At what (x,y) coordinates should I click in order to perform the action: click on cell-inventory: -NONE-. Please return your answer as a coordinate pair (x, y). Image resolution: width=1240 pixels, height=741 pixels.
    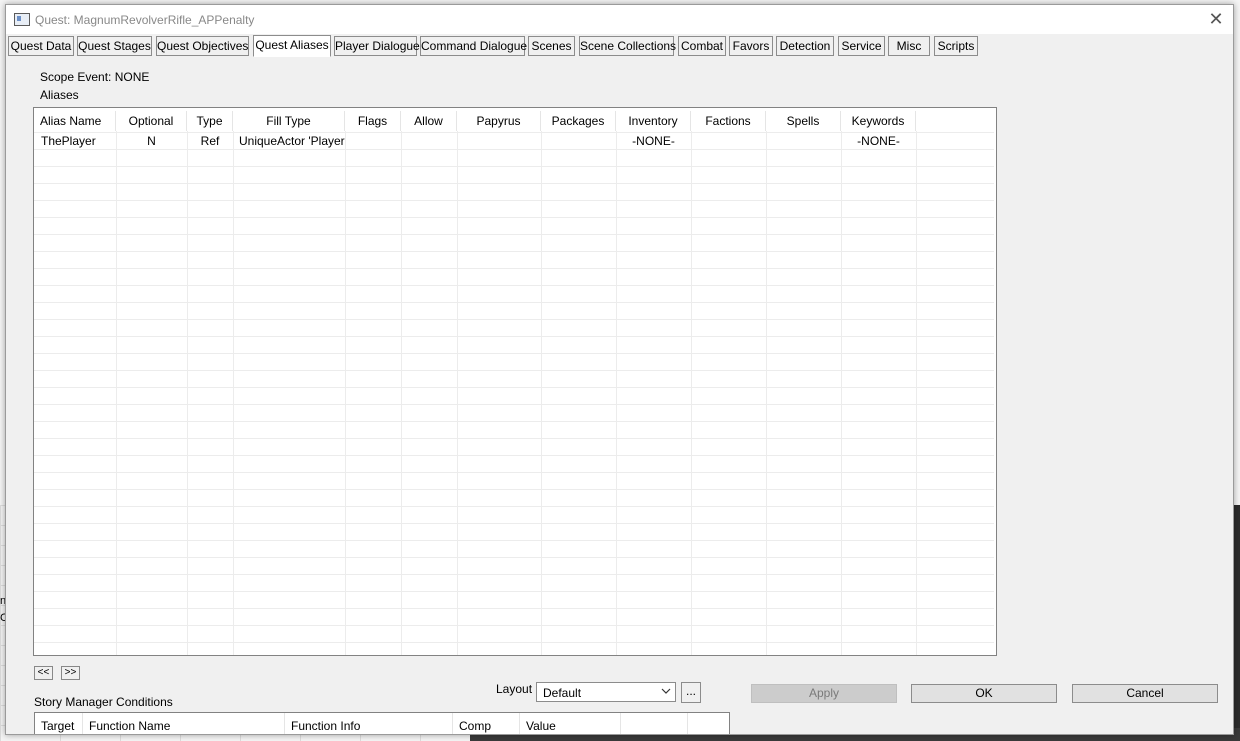
    Looking at the image, I should click on (653, 141).